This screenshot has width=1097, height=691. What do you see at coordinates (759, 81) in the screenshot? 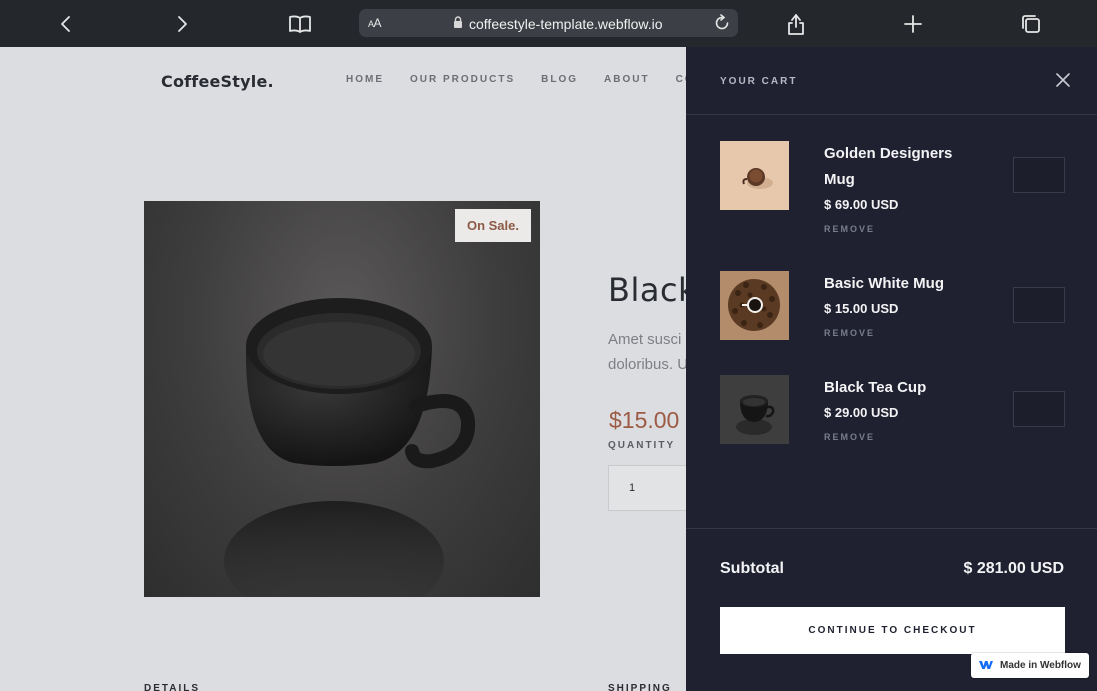
I see `cart-title: YOUR CART` at bounding box center [759, 81].